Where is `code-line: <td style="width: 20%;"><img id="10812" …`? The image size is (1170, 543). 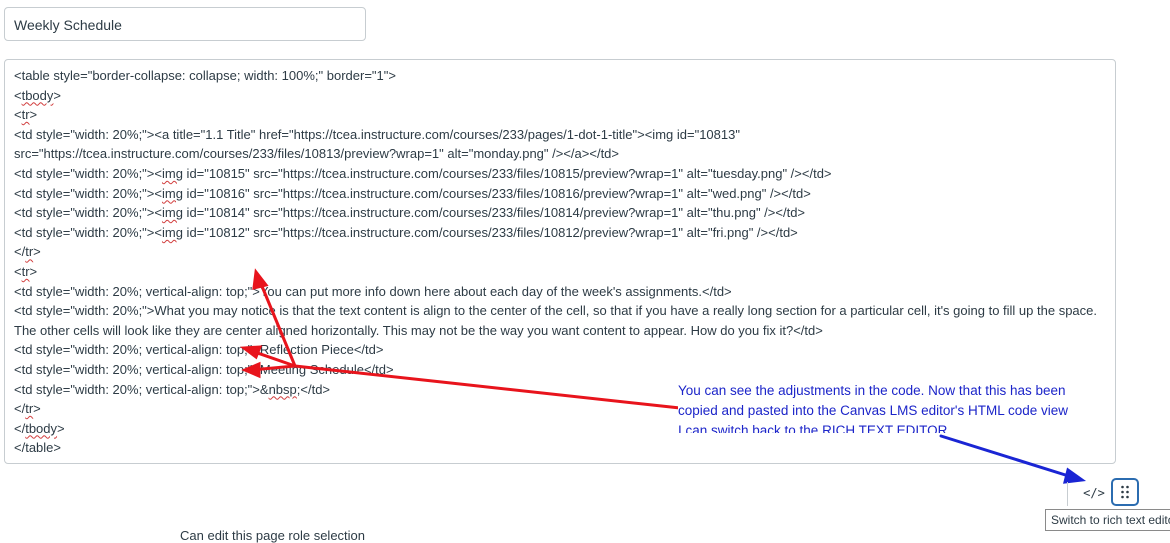 code-line: <td style="width: 20%;"><img id="10812" … is located at coordinates (560, 233).